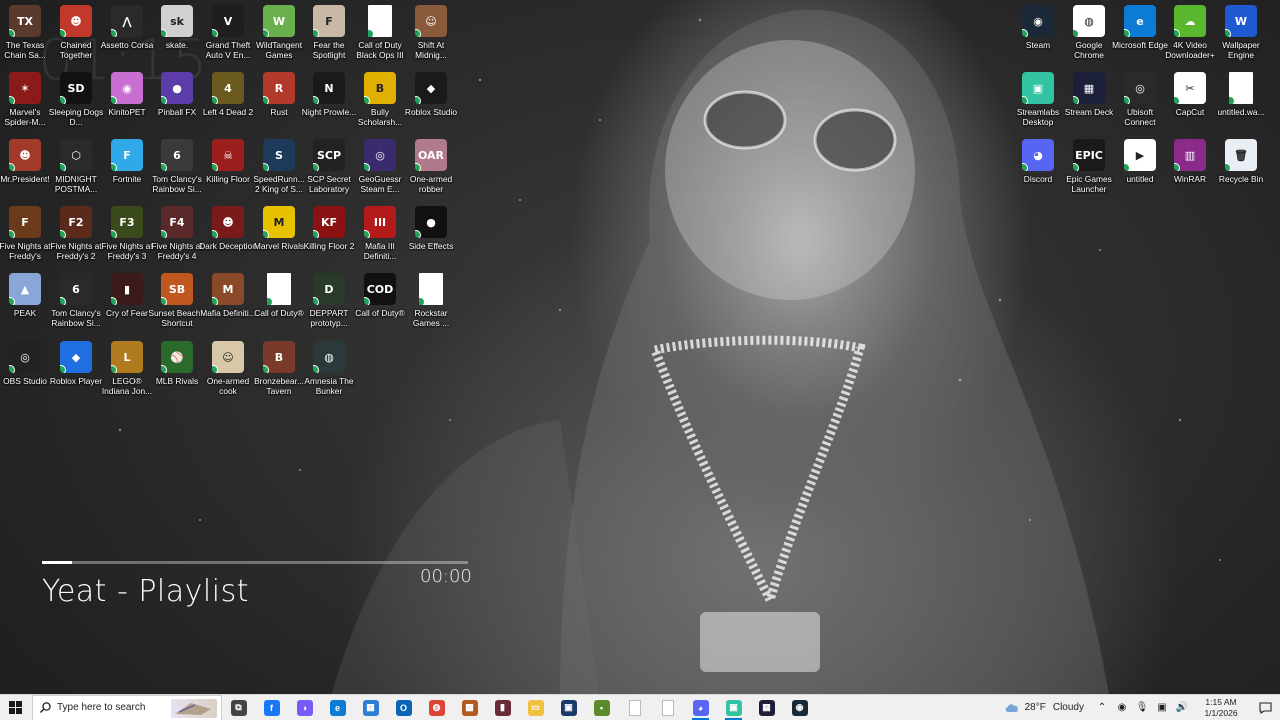 Image resolution: width=1280 pixels, height=720 pixels. What do you see at coordinates (76, 38) in the screenshot?
I see `desktop-icon: ☻ Chained Together` at bounding box center [76, 38].